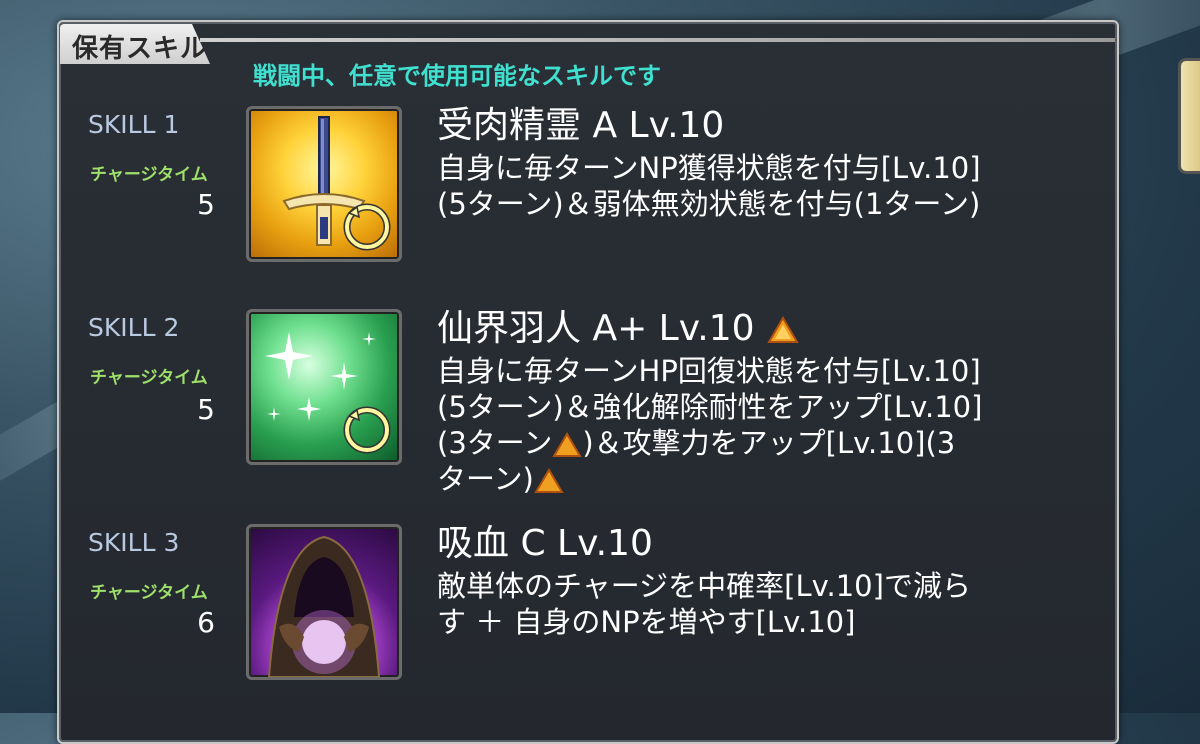 This screenshot has width=1200, height=744. Describe the element at coordinates (710, 407) in the screenshot. I see `skill-2-desc-line-2: (5ターン)＆強化解除耐性をアップ[Lv.10]` at that location.